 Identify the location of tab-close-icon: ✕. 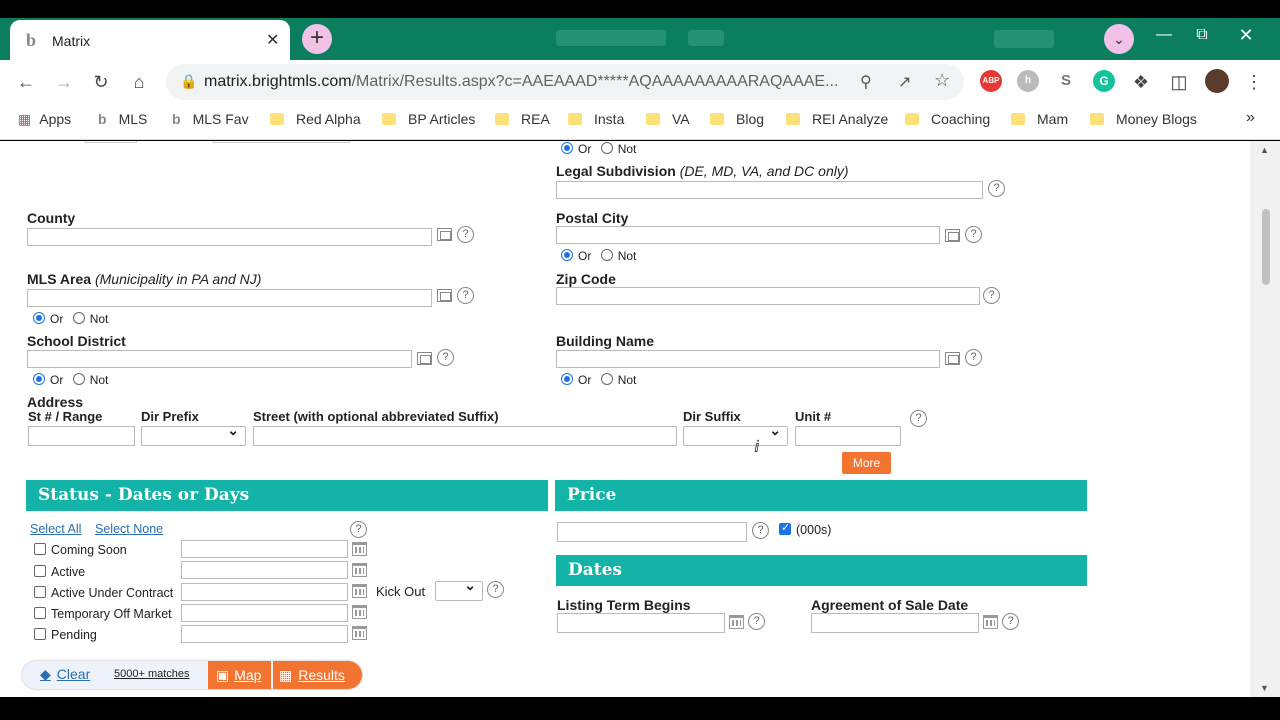
(272, 40).